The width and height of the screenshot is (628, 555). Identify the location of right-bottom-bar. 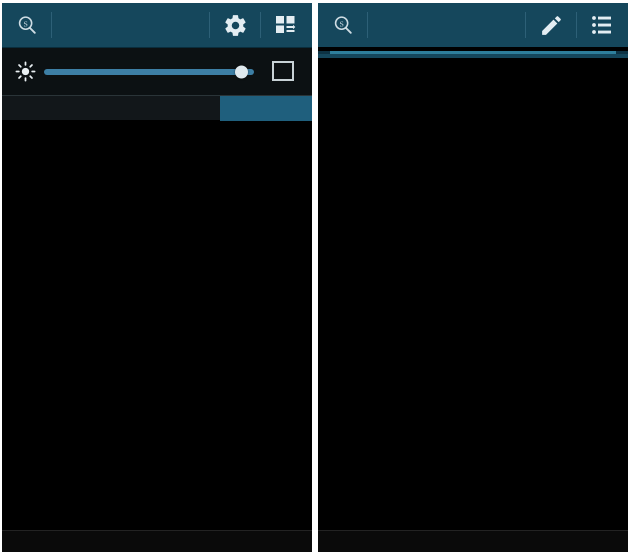
(473, 541).